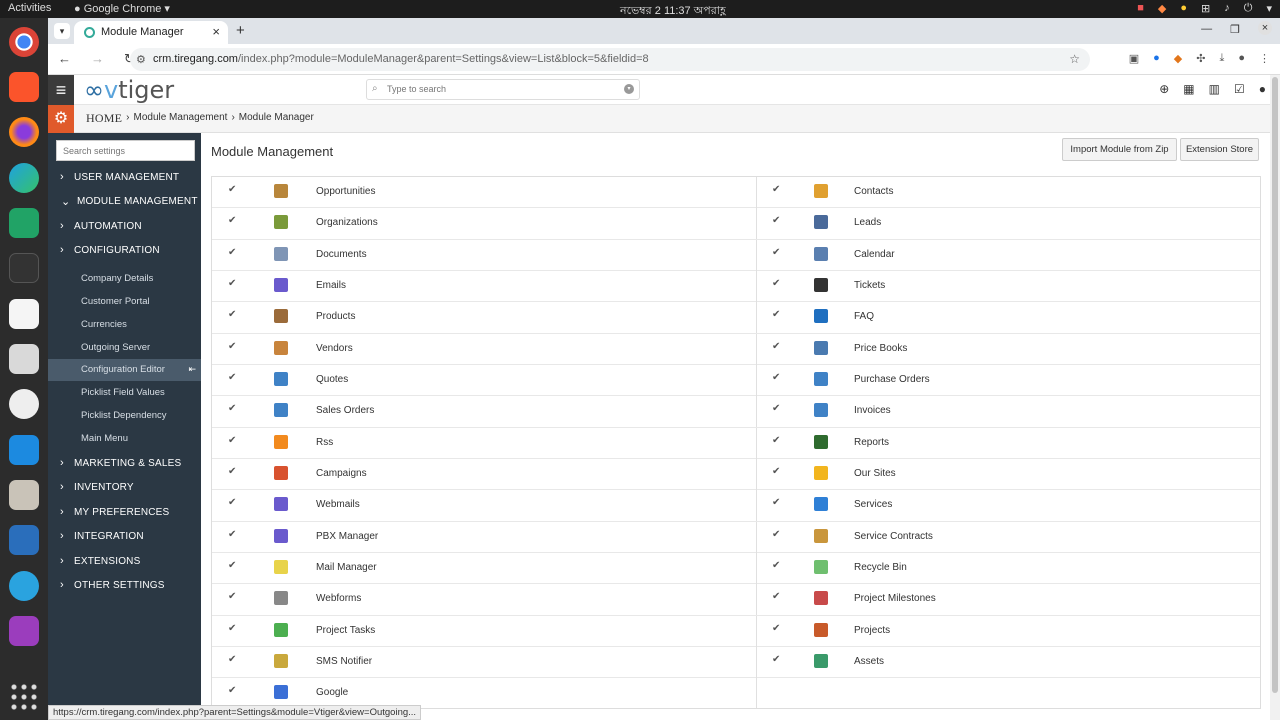 This screenshot has height=720, width=1280. What do you see at coordinates (1119, 149) in the screenshot?
I see `import-module-button: Import Module from Zip` at bounding box center [1119, 149].